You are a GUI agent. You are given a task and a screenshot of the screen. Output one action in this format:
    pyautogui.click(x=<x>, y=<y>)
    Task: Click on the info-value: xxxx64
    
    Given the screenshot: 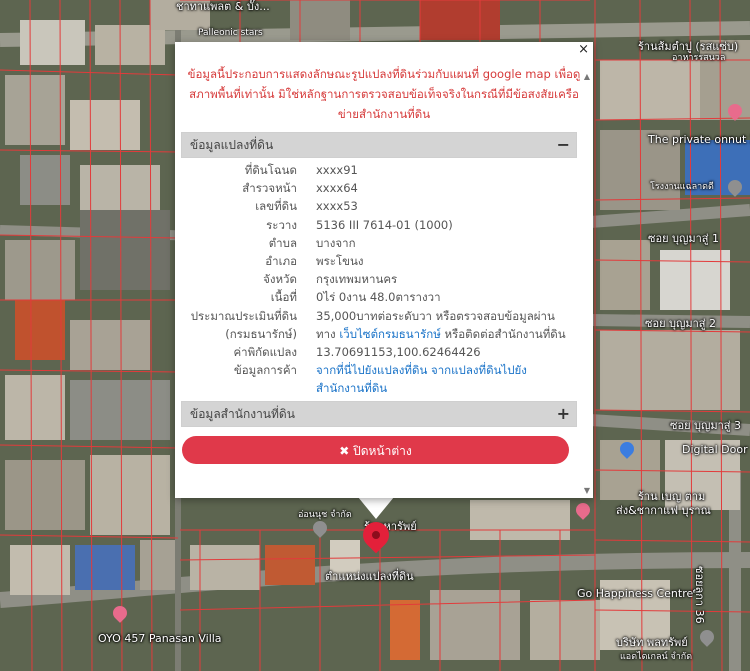 What is the action you would take?
    pyautogui.click(x=337, y=188)
    